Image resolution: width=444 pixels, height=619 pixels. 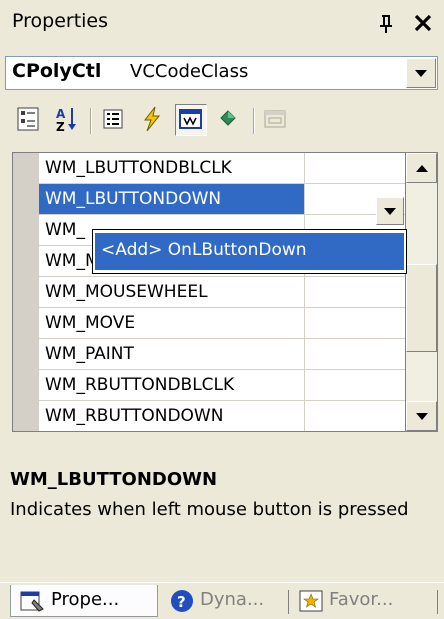 What do you see at coordinates (138, 168) in the screenshot?
I see `row-name: WM_LBUTTONDBLCLK` at bounding box center [138, 168].